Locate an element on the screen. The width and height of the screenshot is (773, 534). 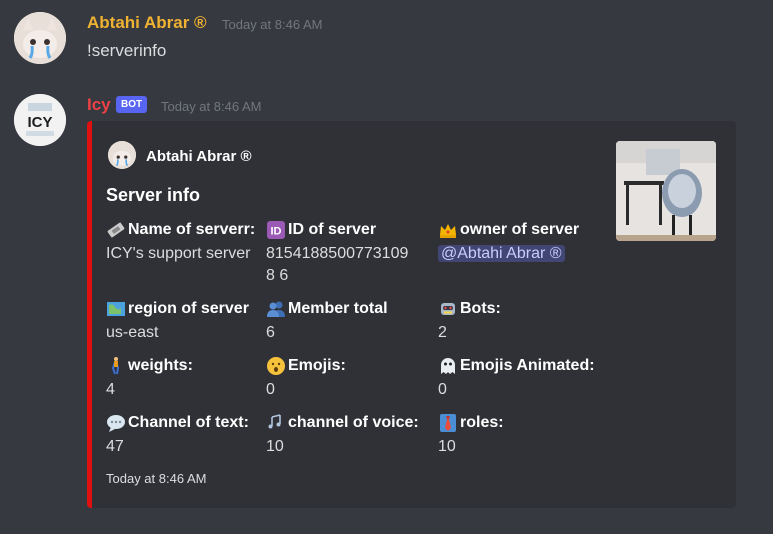
map-icon is located at coordinates (116, 309).